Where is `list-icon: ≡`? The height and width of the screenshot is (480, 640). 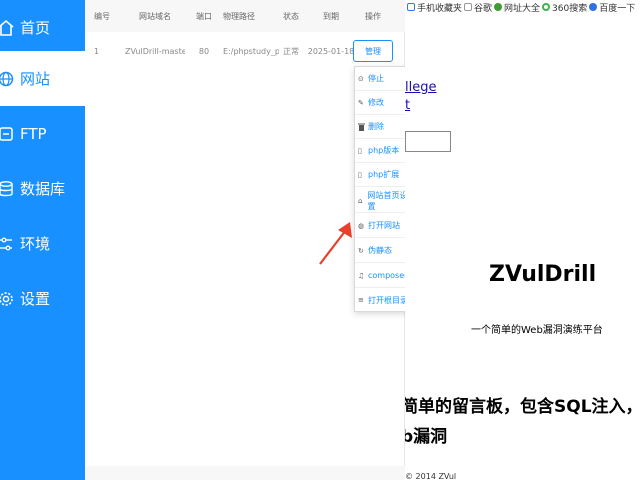
list-icon: ≡ is located at coordinates (361, 300).